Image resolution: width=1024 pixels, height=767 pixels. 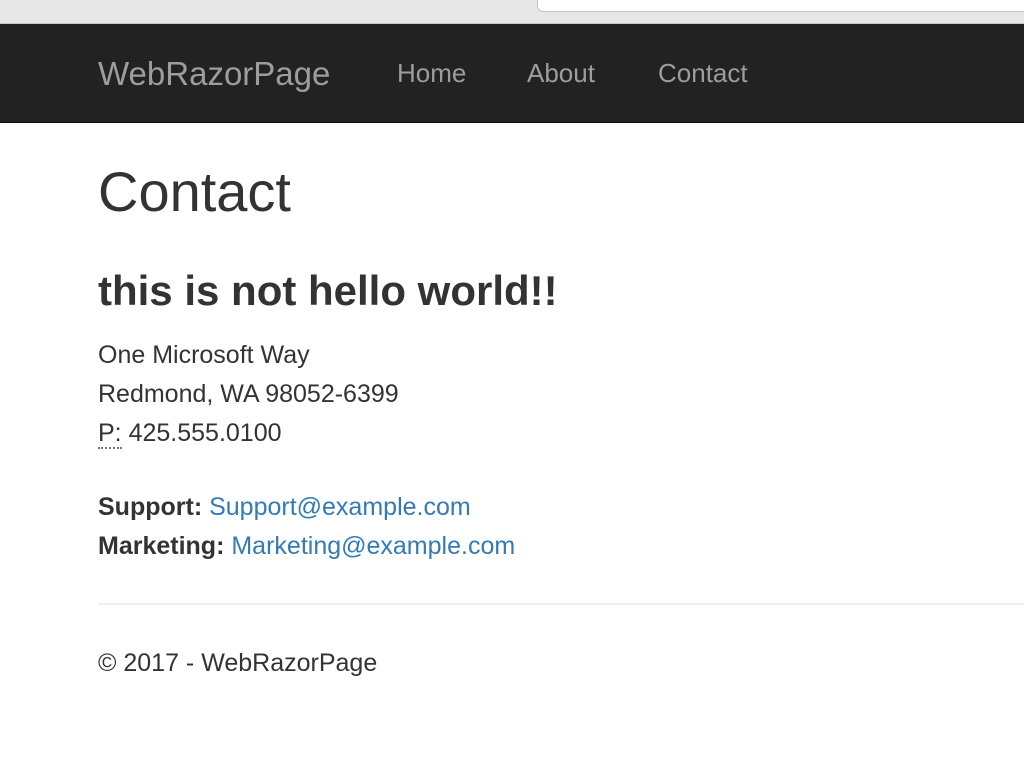 I want to click on support-row: Support: Support@example.com, so click(x=306, y=507).